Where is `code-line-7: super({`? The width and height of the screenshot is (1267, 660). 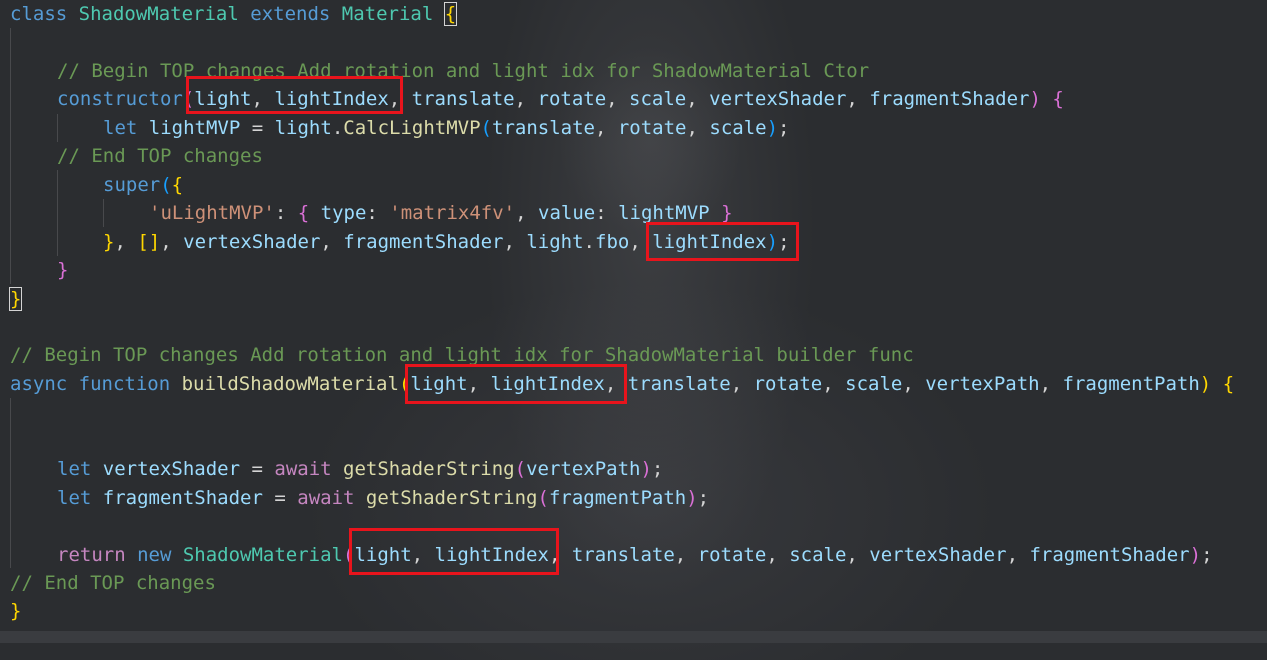
code-line-7: super({ is located at coordinates (143, 185).